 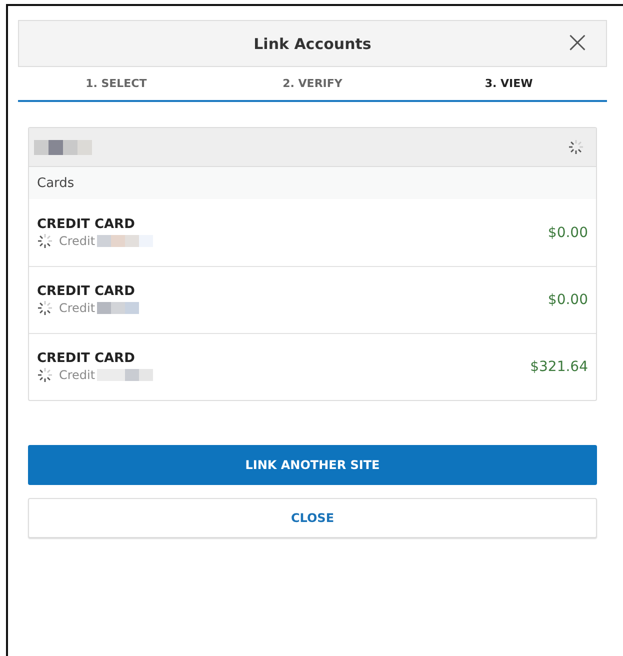 What do you see at coordinates (116, 83) in the screenshot?
I see `step-tab: 1. SELECT` at bounding box center [116, 83].